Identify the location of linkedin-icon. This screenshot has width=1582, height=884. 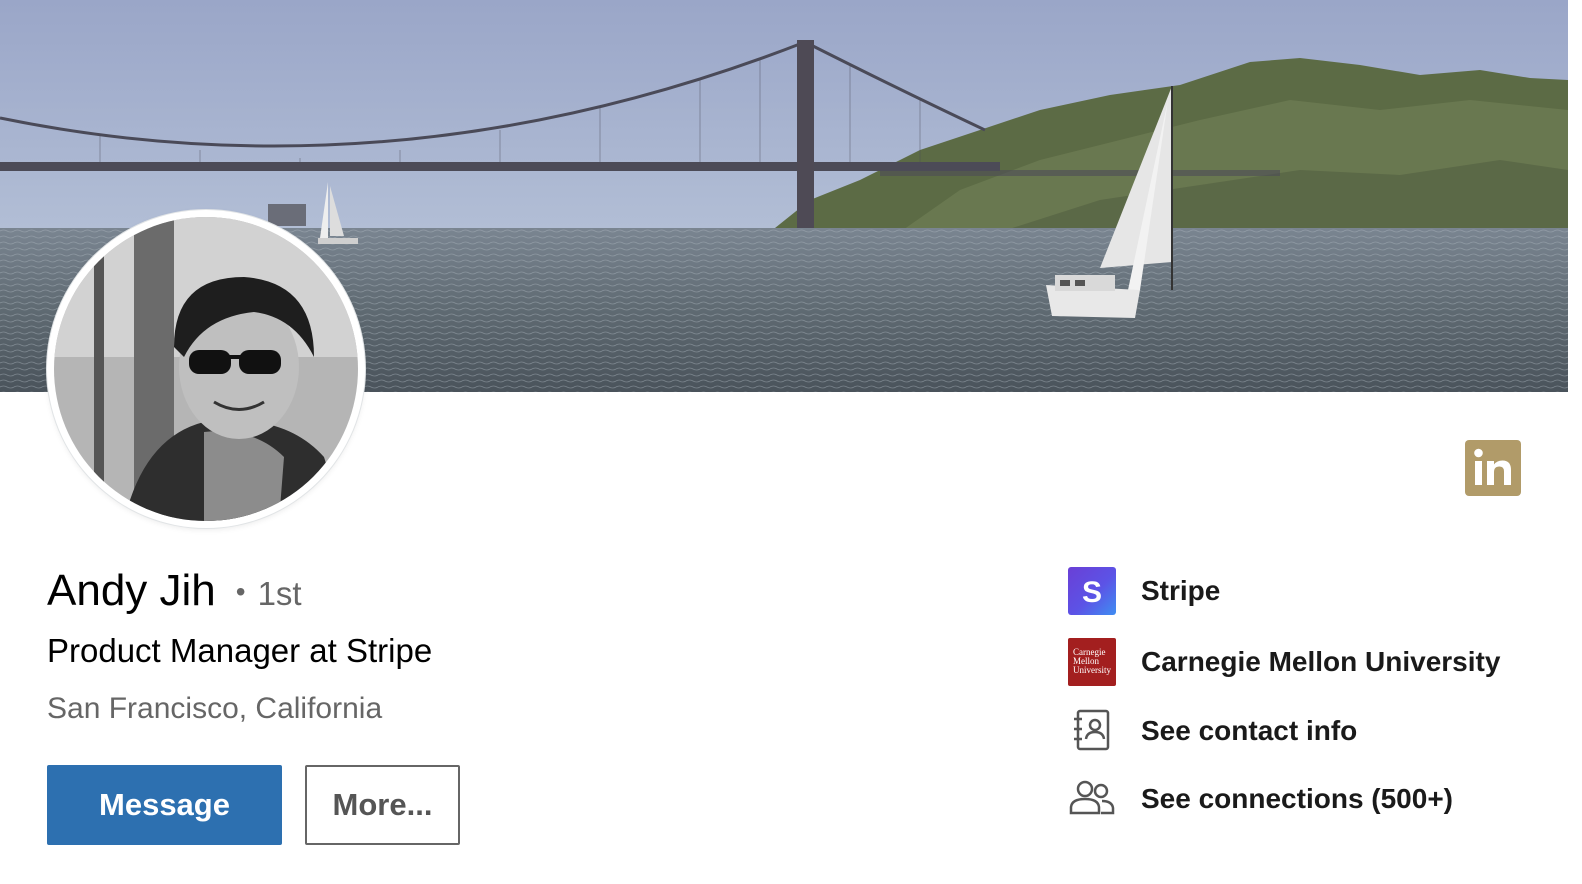
(1493, 468).